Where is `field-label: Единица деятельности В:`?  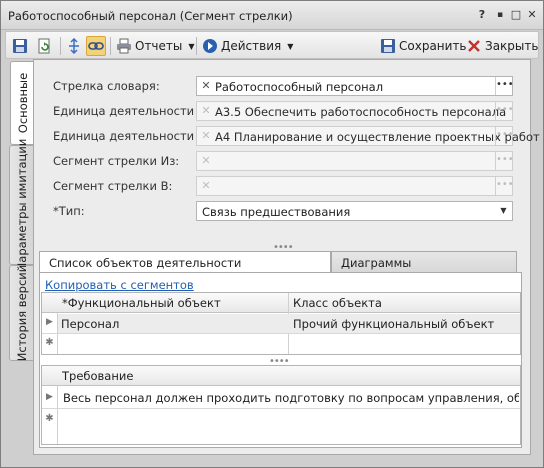 field-label: Единица деятельности В: is located at coordinates (131, 136).